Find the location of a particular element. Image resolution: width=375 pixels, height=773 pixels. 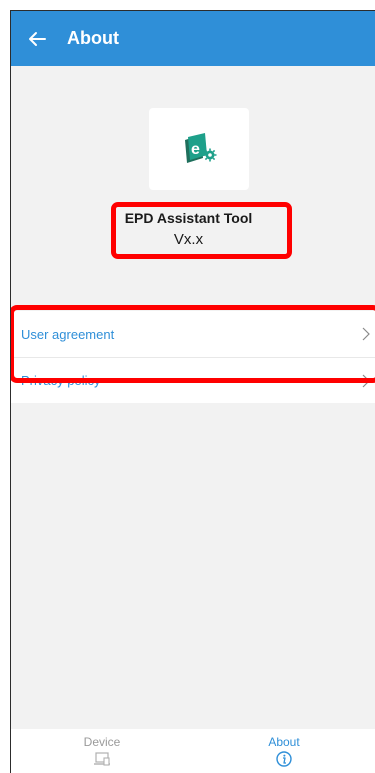

tab-about: About is located at coordinates (284, 751).